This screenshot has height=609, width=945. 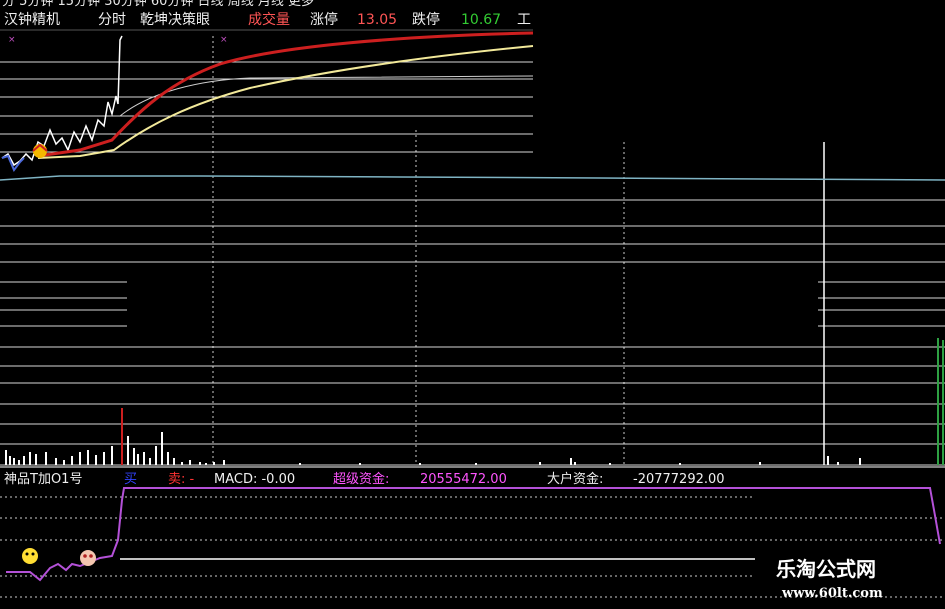 What do you see at coordinates (361, 479) in the screenshot?
I see `super-funds-label: 超级资金:` at bounding box center [361, 479].